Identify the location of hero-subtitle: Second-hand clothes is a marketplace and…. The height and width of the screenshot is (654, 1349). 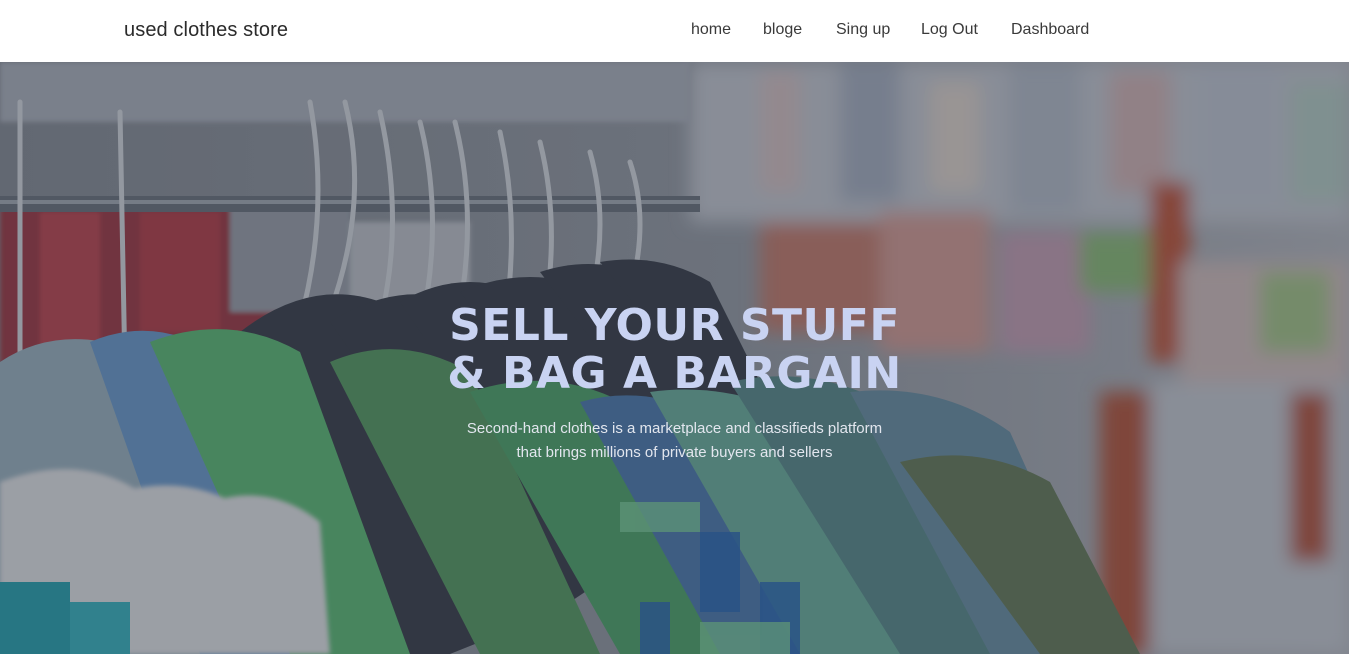
(674, 441).